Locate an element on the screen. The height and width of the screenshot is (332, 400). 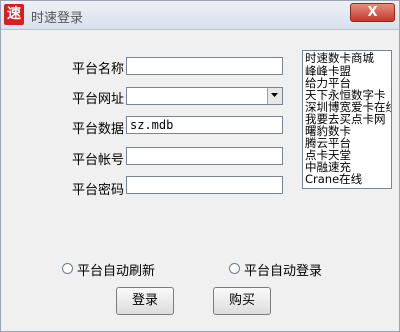
auto-refresh-label: 平台自动刷新 is located at coordinates (116, 269).